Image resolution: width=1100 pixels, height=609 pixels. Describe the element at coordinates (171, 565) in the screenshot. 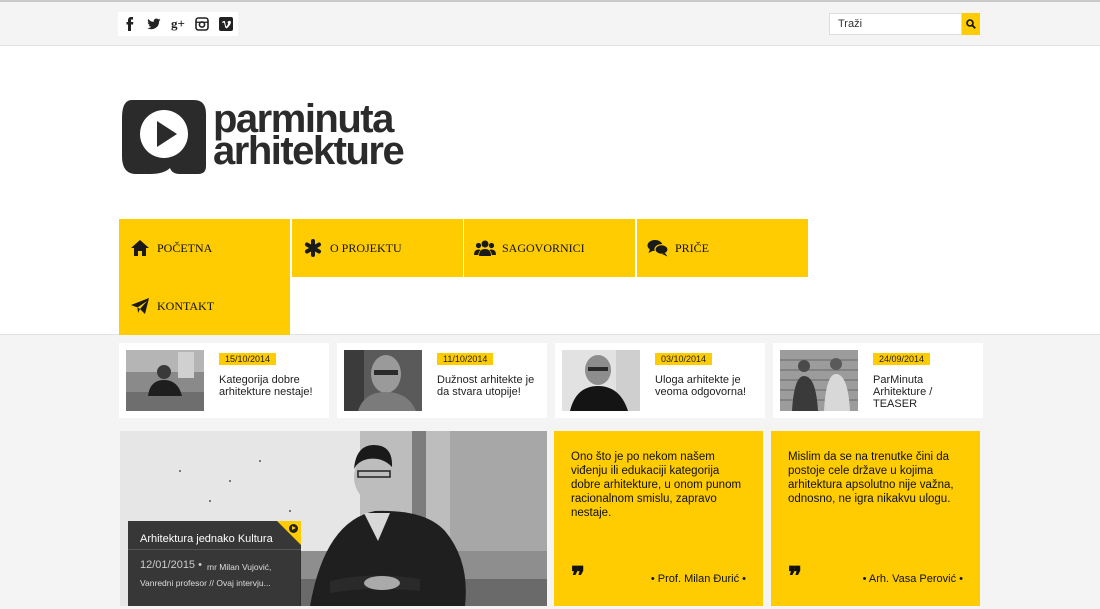

I see `featured-date: 12/01/2015 •` at that location.